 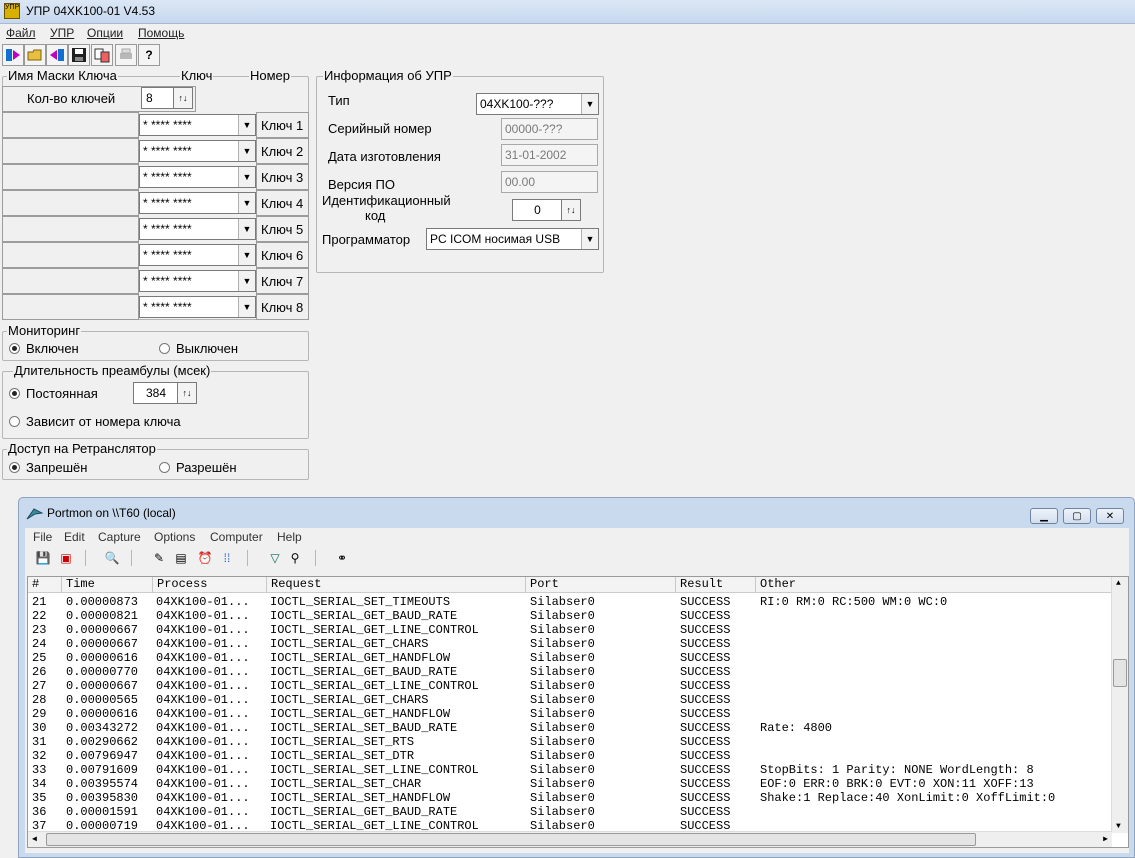 I want to click on scroll-right-icon: ▶, so click(x=1105, y=839).